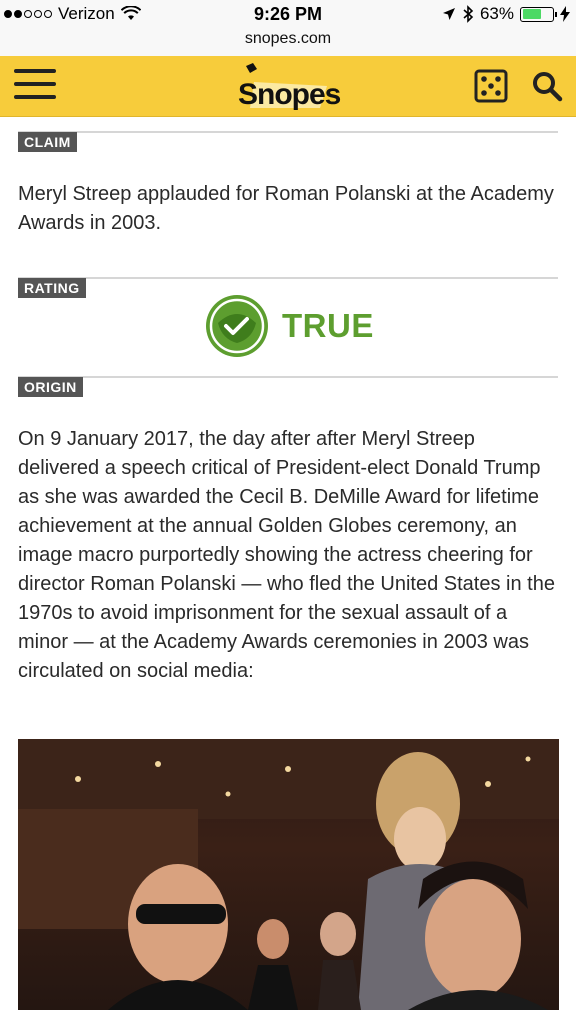 The height and width of the screenshot is (1024, 576). I want to click on bluetooth-icon, so click(468, 14).